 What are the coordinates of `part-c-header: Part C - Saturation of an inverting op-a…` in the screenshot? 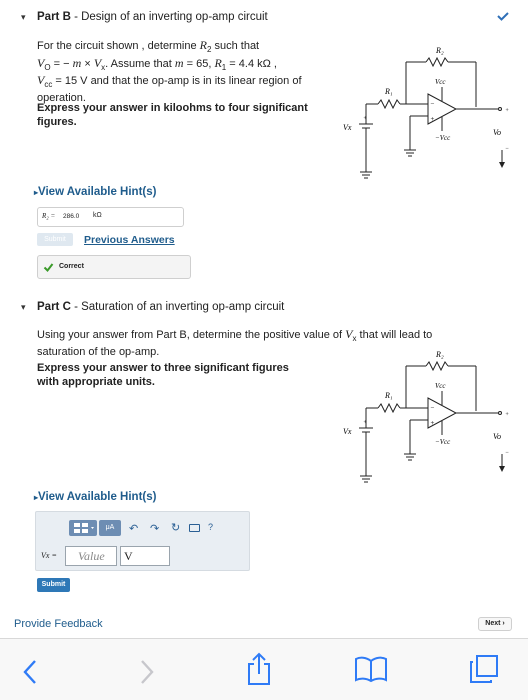 It's located at (160, 307).